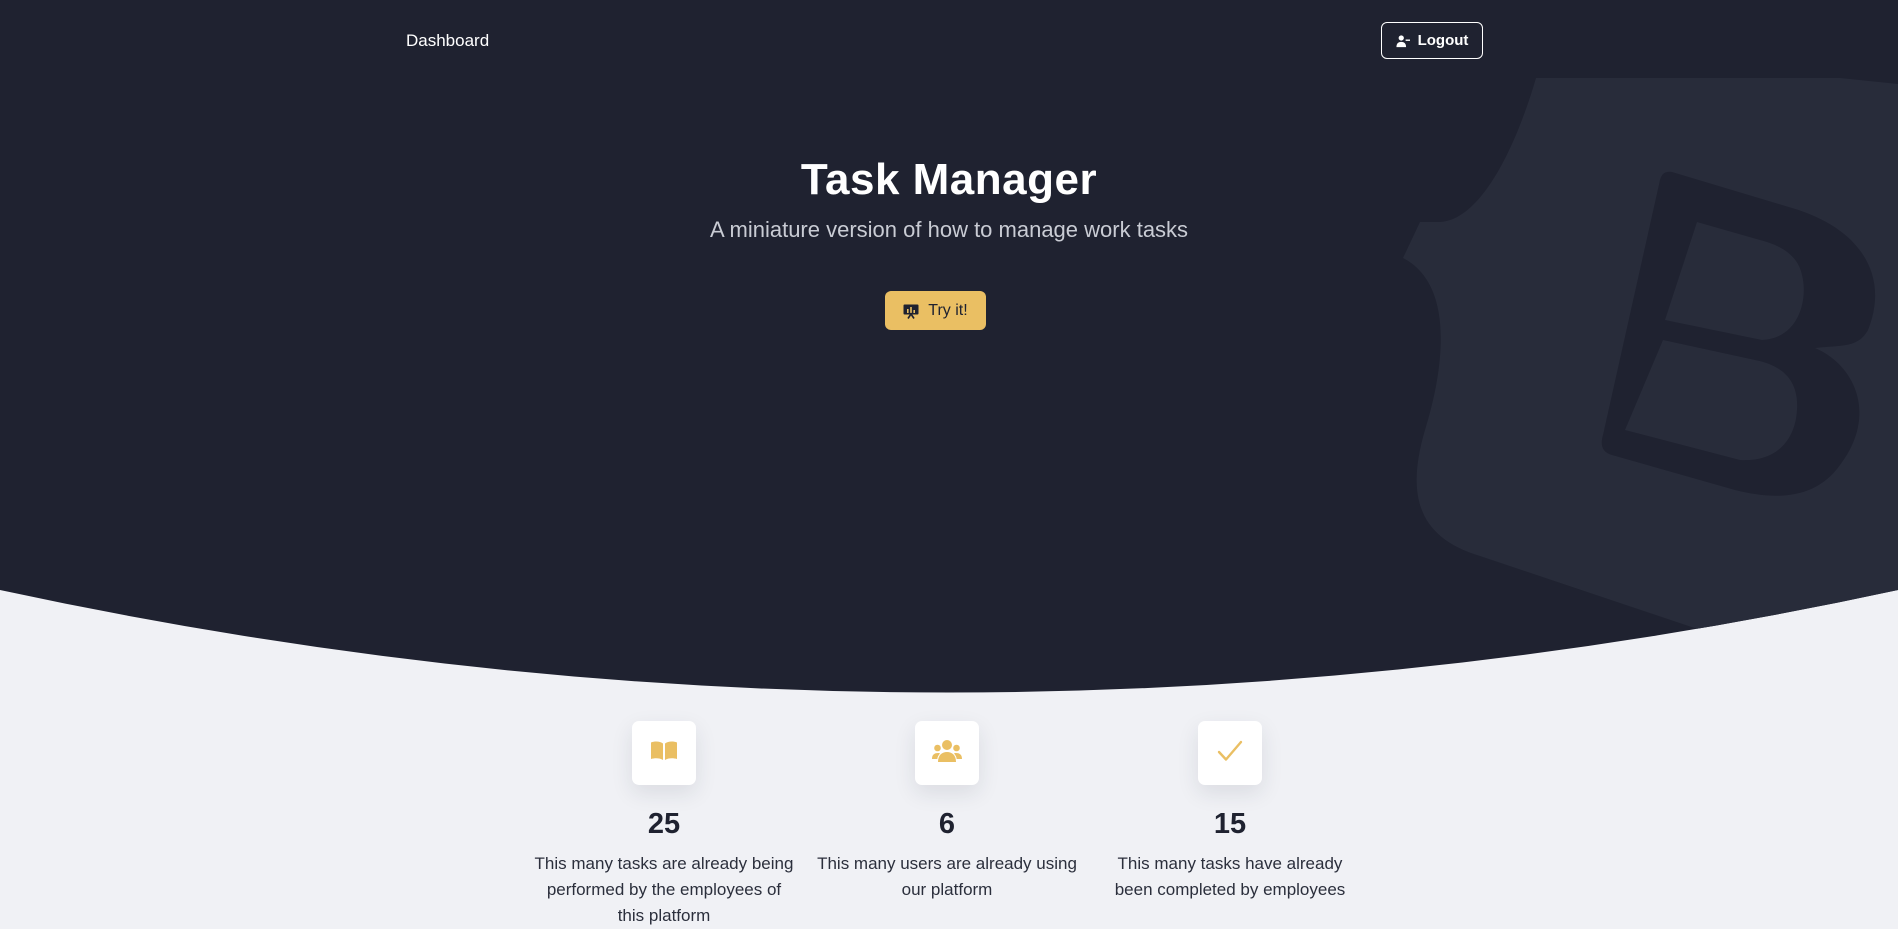 Image resolution: width=1898 pixels, height=929 pixels. I want to click on check-icon, so click(1230, 753).